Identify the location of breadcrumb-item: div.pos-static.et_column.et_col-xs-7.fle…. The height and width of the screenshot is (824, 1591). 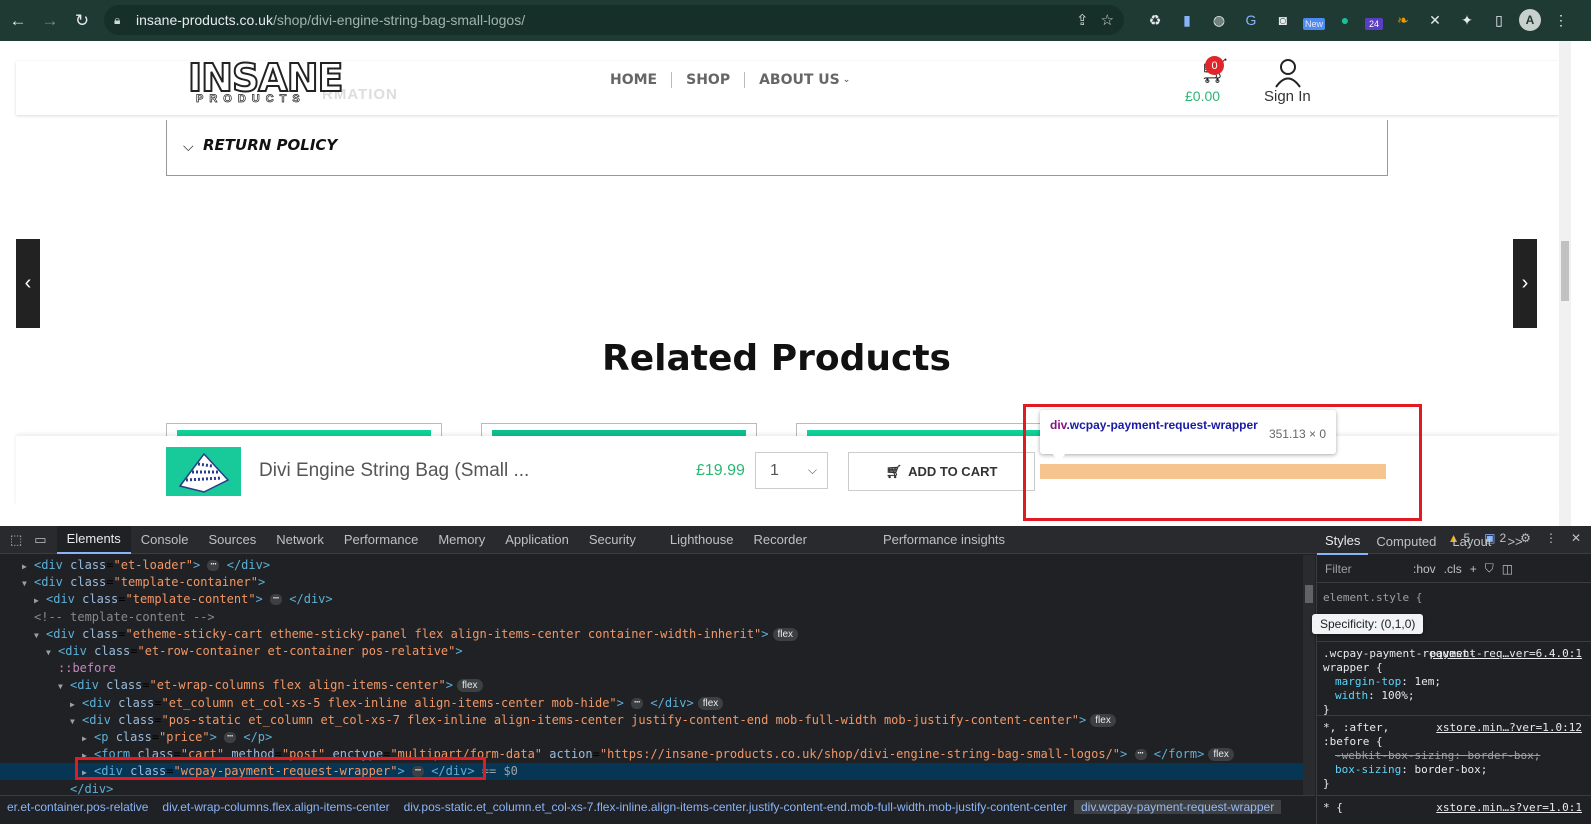
(735, 807).